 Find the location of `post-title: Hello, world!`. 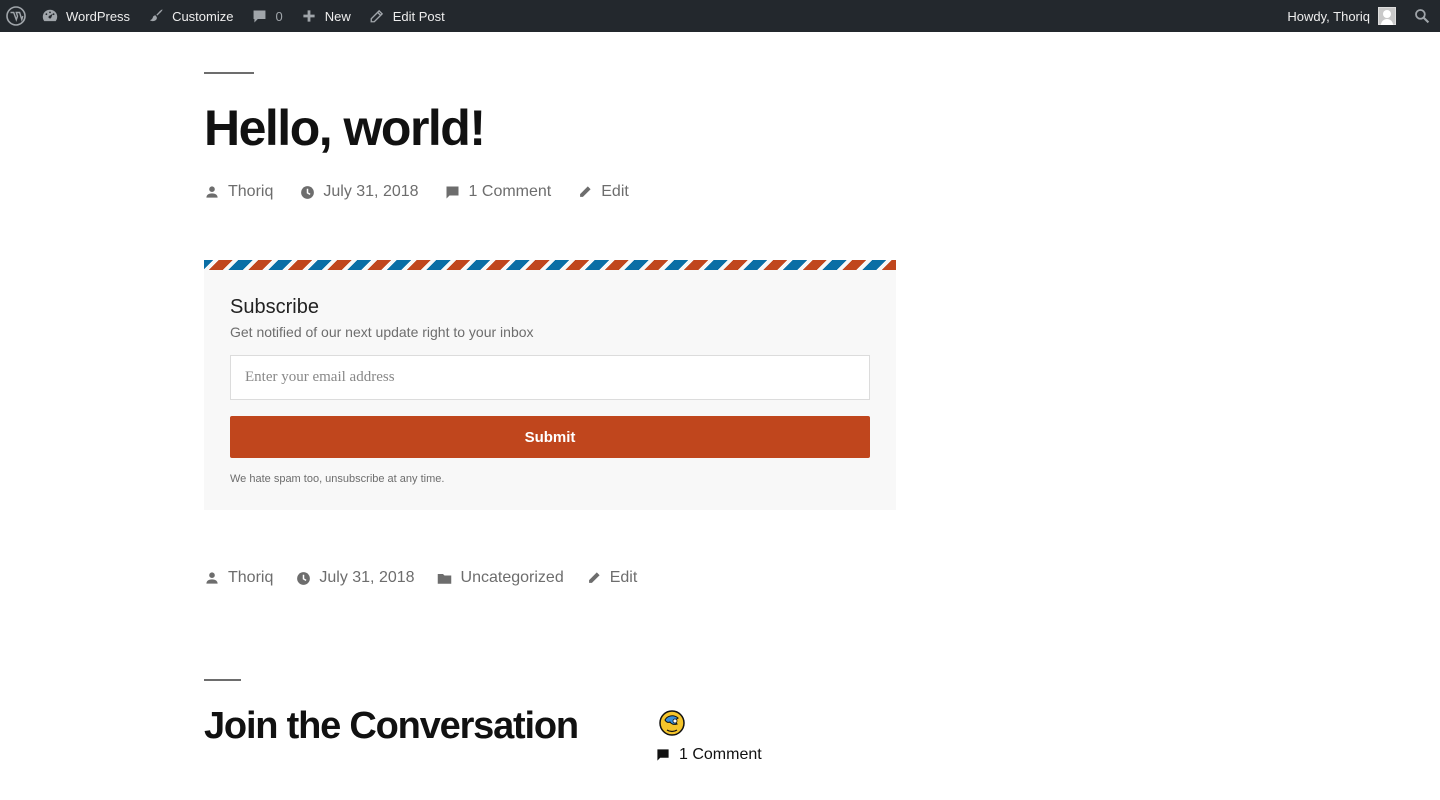

post-title: Hello, world! is located at coordinates (345, 128).